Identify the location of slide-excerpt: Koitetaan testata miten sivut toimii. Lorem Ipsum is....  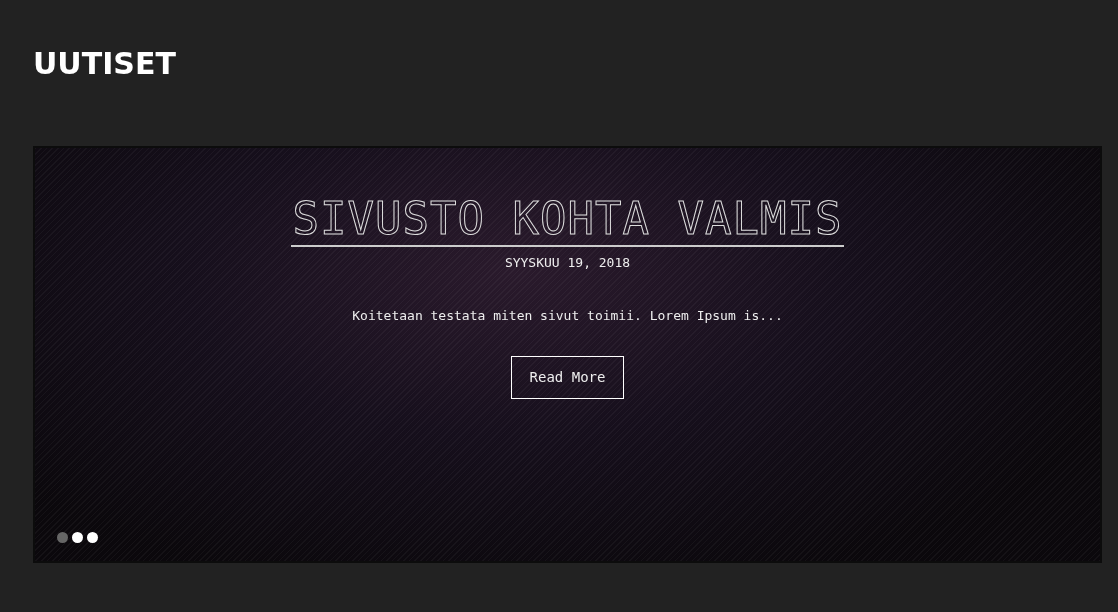
(567, 316).